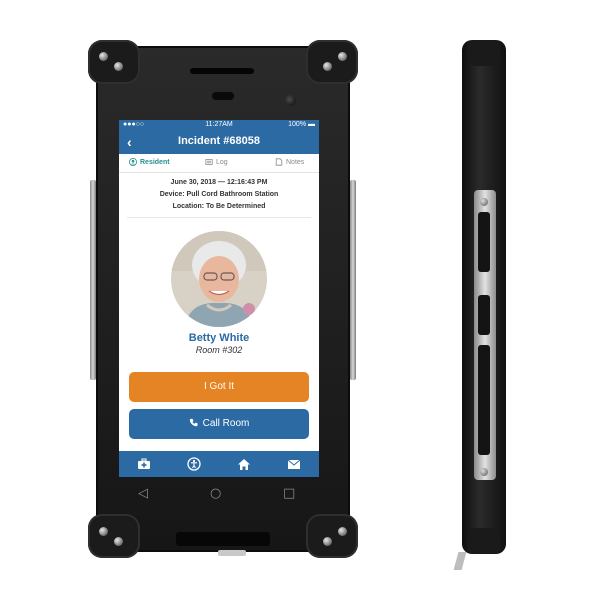 This screenshot has height=600, width=600. Describe the element at coordinates (219, 182) in the screenshot. I see `incident-datetime: June 30, 2018 — 12:16:43 PM` at that location.